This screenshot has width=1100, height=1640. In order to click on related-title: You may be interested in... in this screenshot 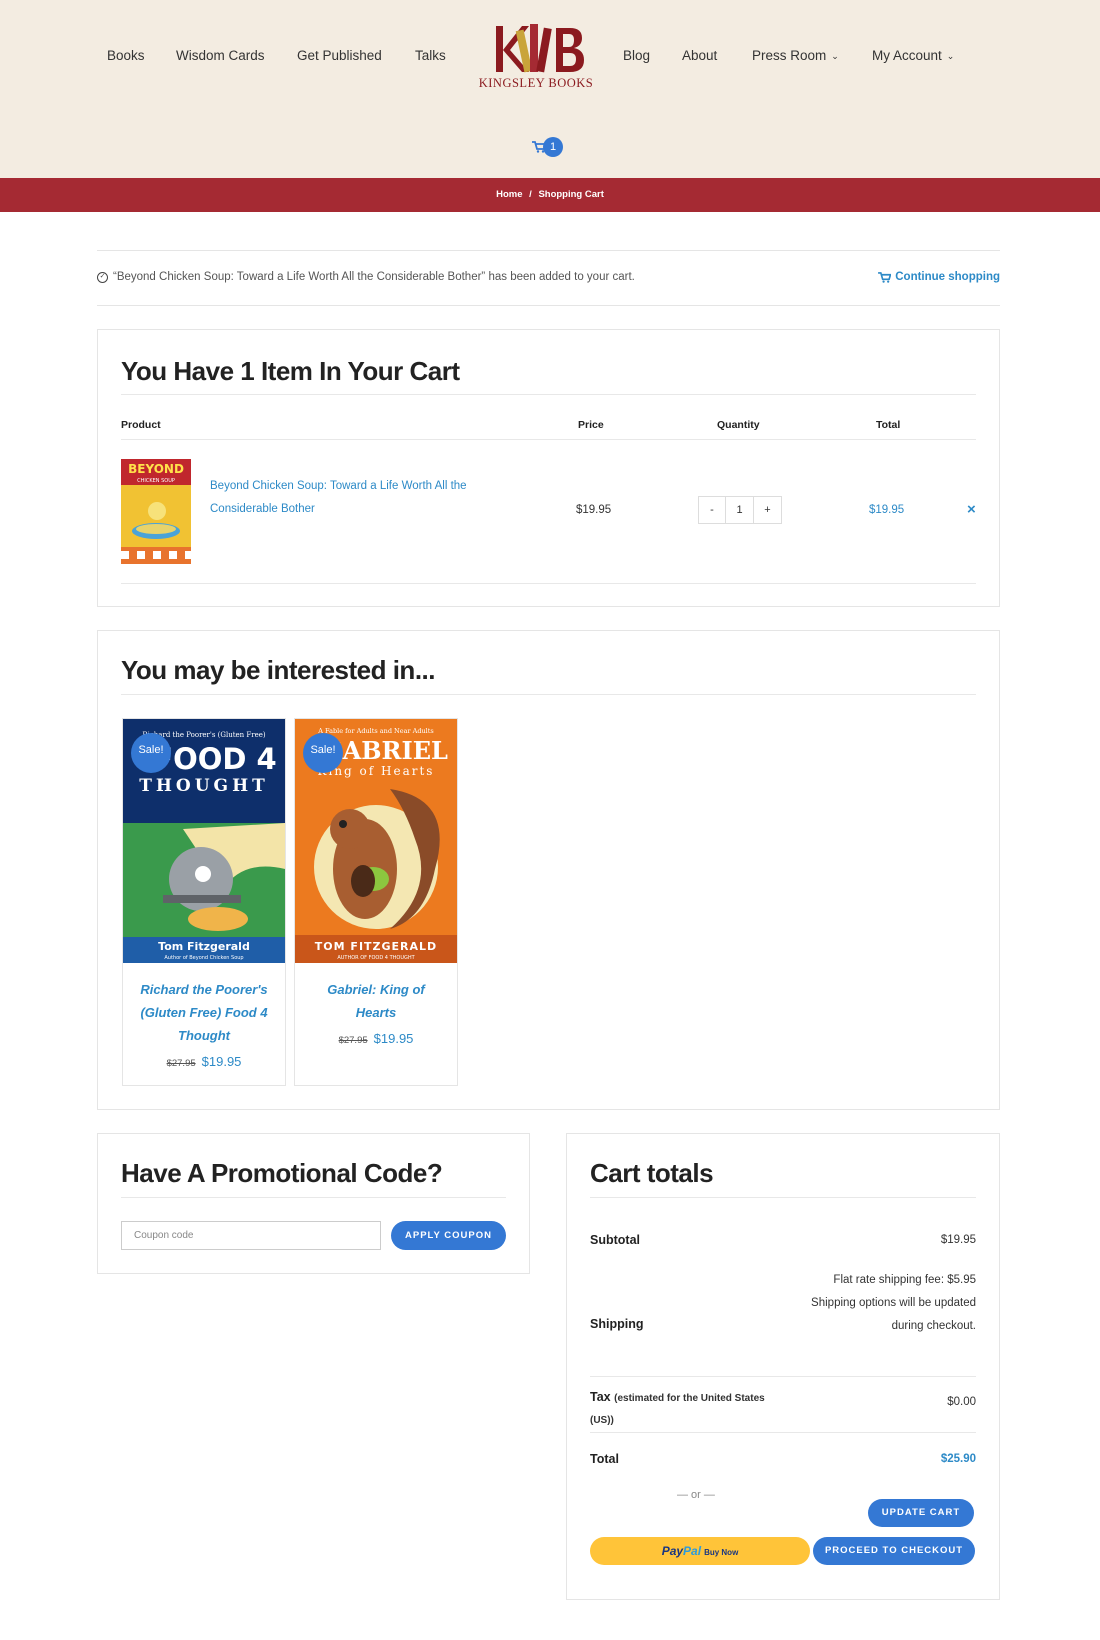, I will do `click(278, 670)`.